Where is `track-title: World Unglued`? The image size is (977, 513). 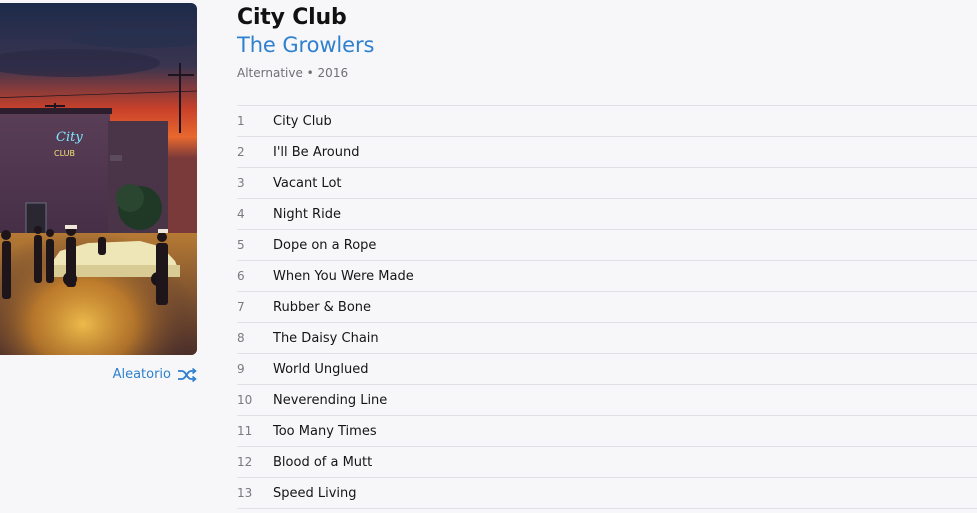
track-title: World Unglued is located at coordinates (321, 369).